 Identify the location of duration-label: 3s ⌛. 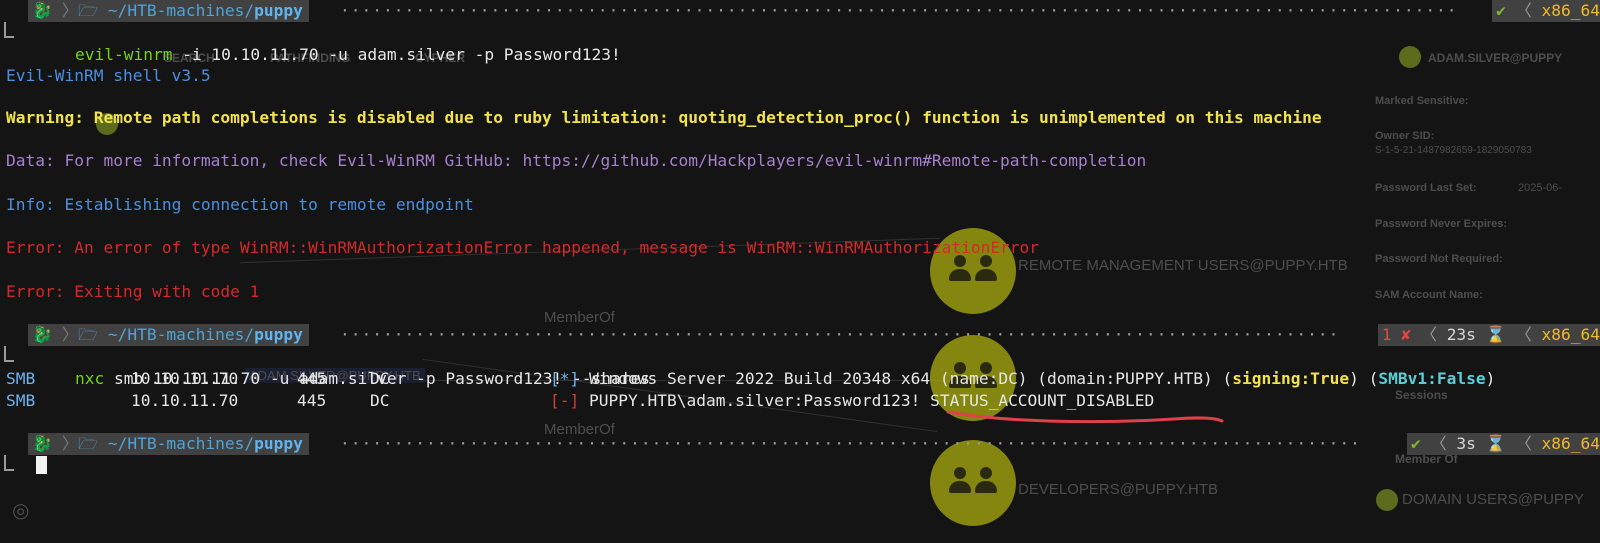
(1481, 443).